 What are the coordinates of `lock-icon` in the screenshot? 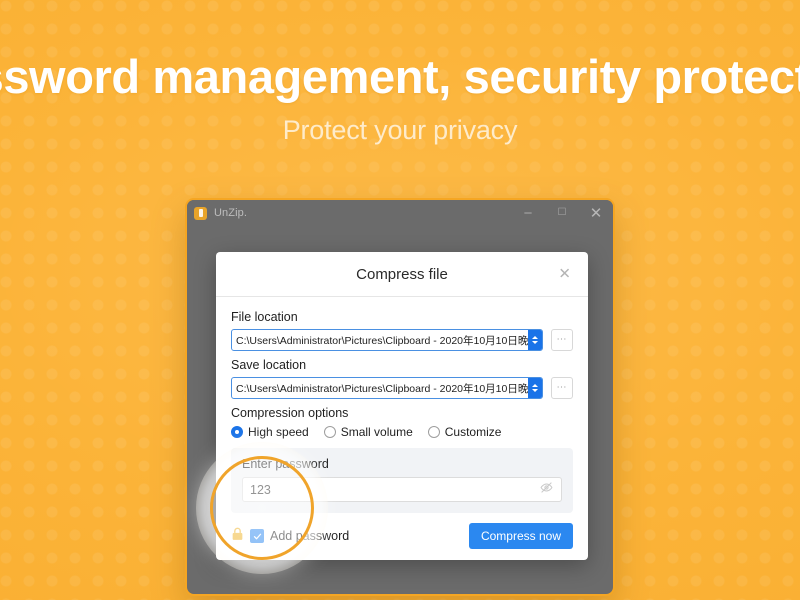 It's located at (237, 536).